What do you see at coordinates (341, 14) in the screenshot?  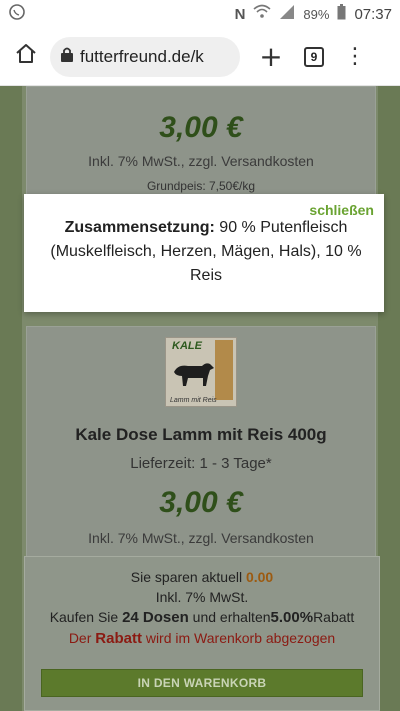 I see `battery-icon` at bounding box center [341, 14].